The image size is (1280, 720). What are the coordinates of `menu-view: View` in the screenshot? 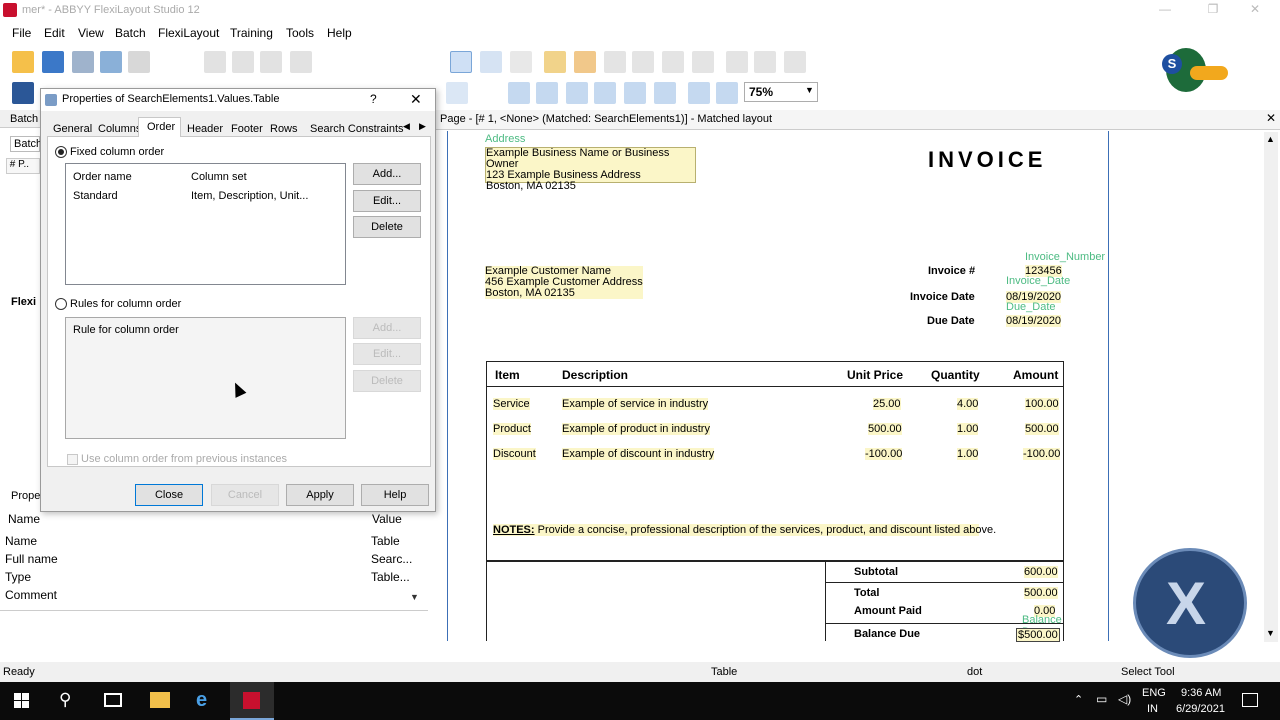 It's located at (91, 33).